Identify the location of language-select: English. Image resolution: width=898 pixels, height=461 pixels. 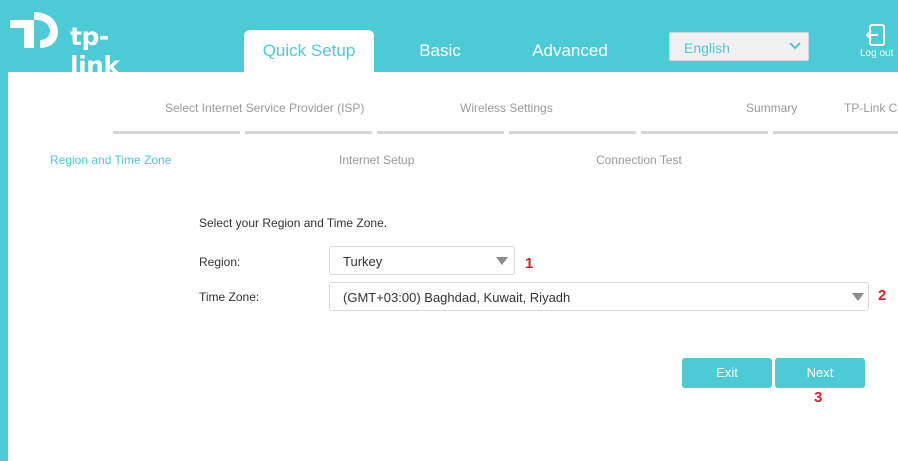
(739, 46).